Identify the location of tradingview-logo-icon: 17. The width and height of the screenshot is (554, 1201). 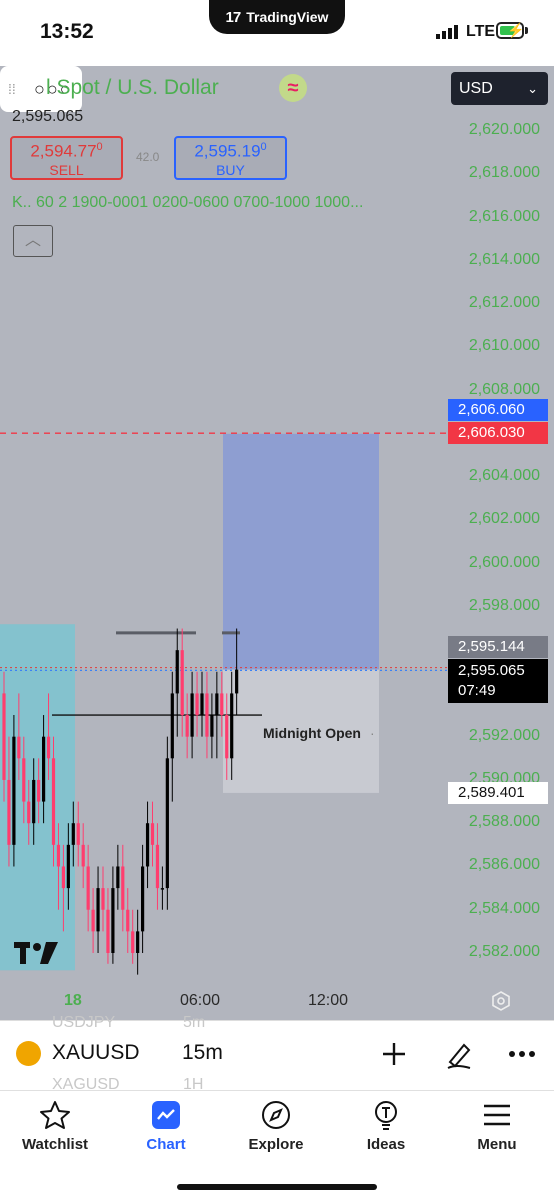
(233, 17).